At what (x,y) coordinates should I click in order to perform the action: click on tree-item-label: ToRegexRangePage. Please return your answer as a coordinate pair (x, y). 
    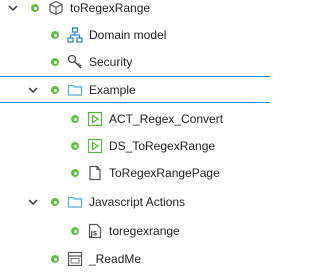
    Looking at the image, I should click on (164, 173).